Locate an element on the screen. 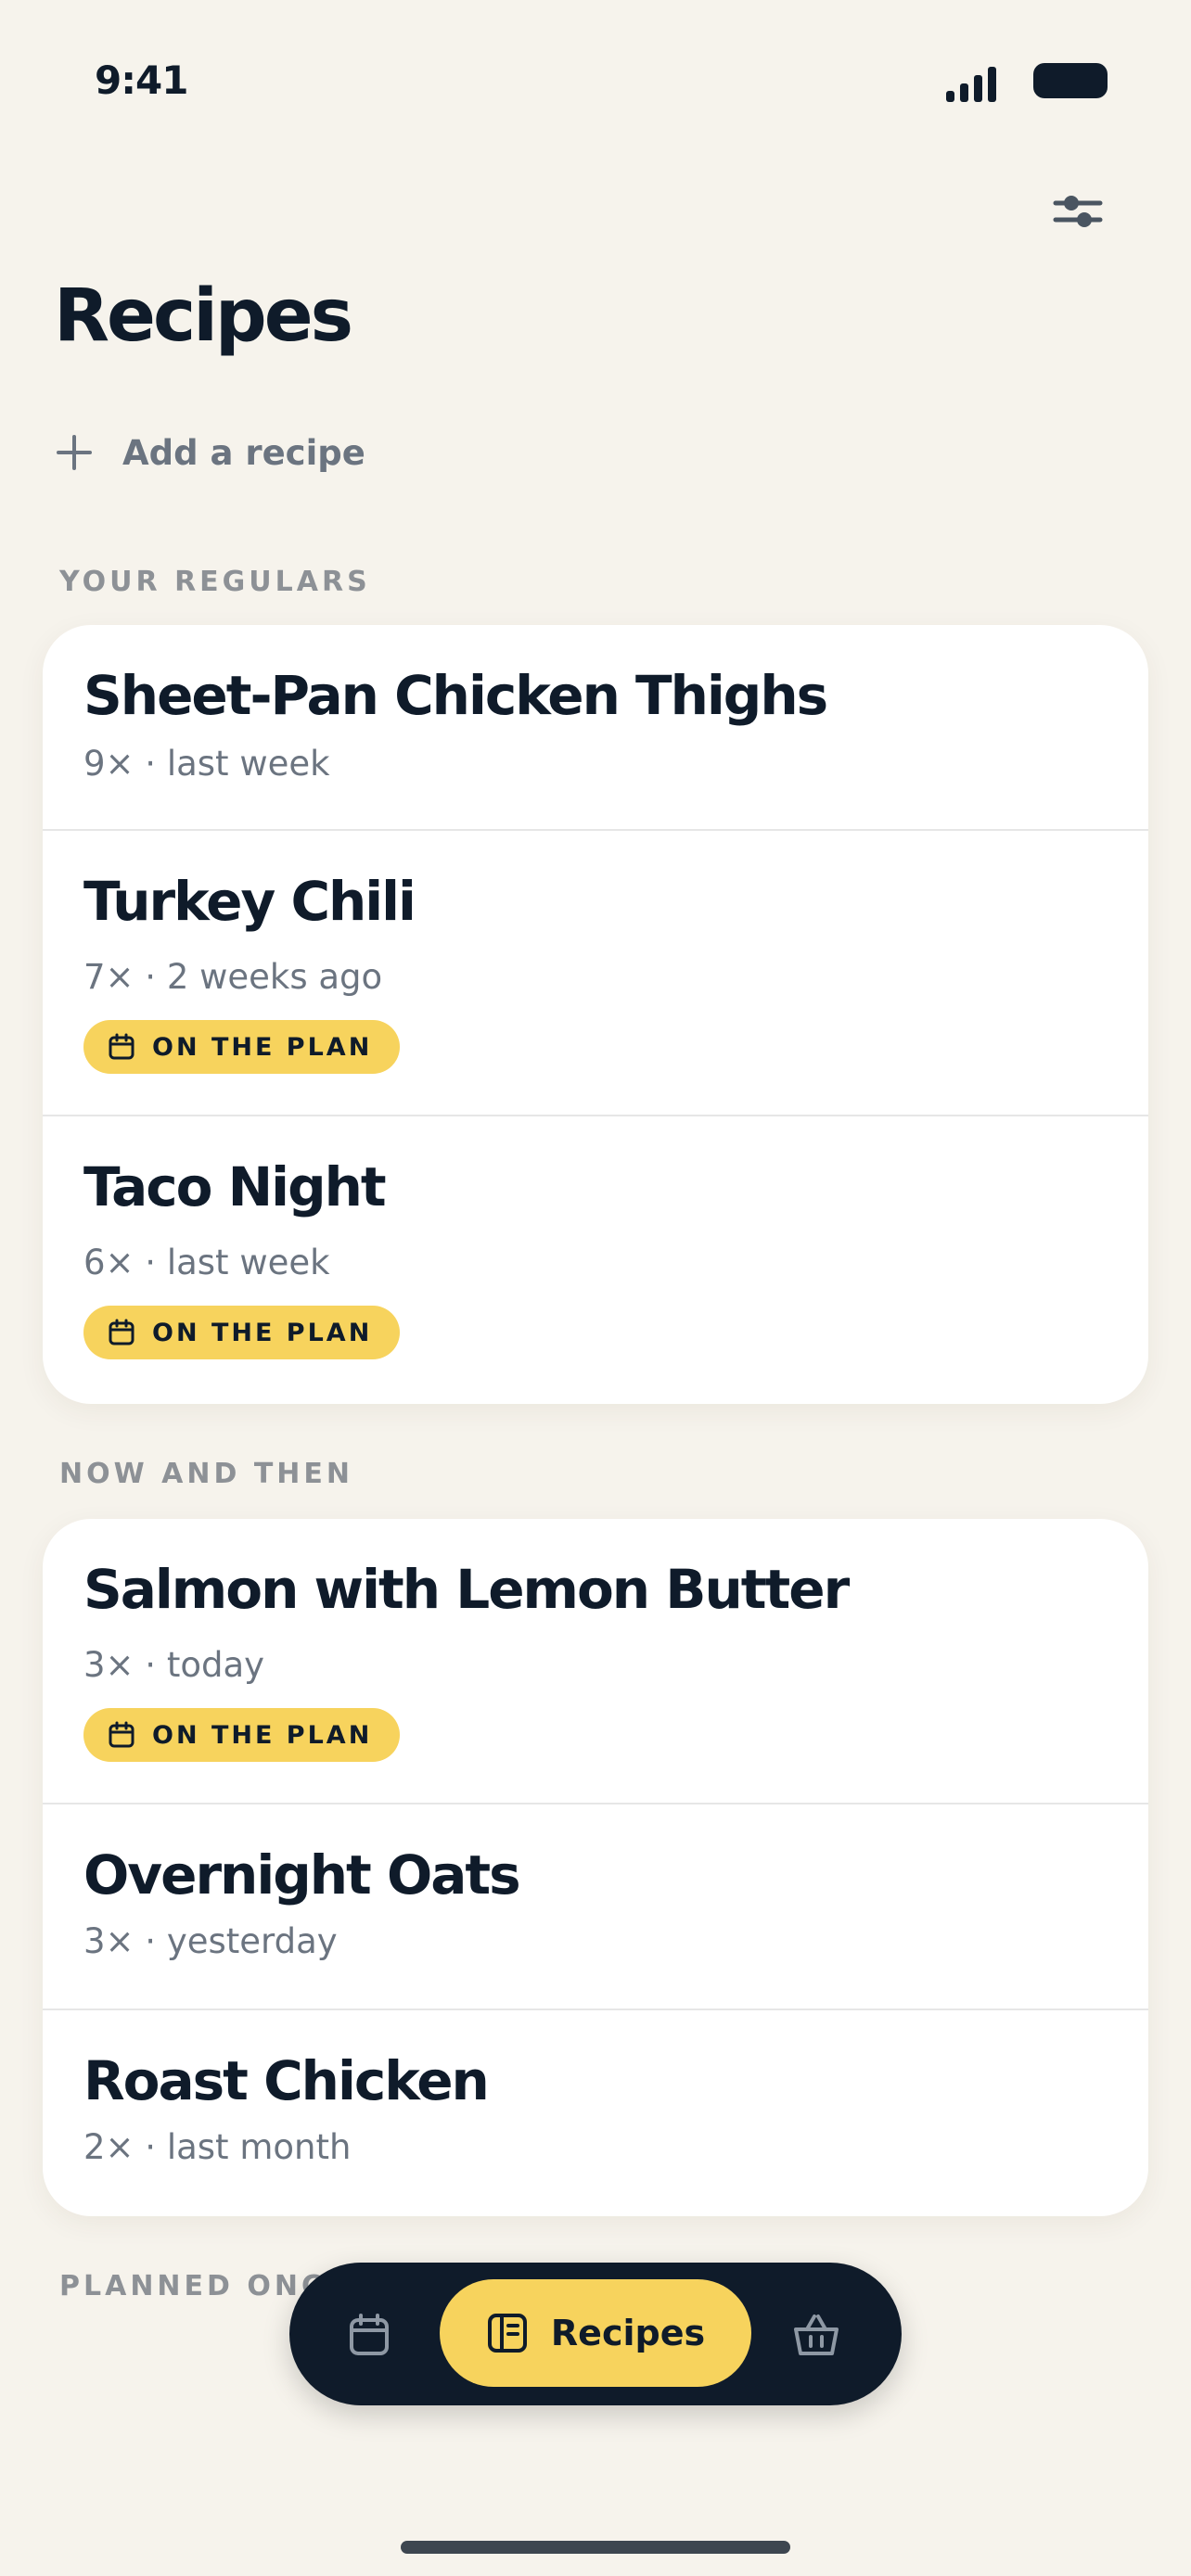 Image resolution: width=1191 pixels, height=2576 pixels. recipe-meta: 9× · last week is located at coordinates (206, 764).